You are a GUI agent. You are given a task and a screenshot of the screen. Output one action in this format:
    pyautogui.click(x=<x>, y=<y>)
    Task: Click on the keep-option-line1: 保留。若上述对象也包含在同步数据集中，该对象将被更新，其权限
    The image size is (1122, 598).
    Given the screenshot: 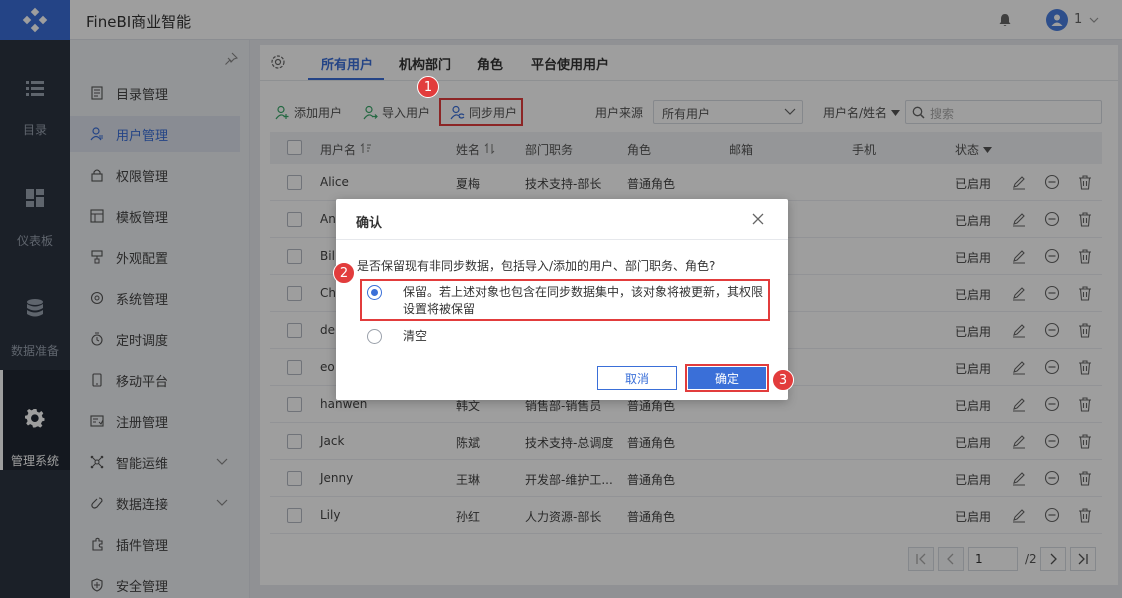 What is the action you would take?
    pyautogui.click(x=583, y=292)
    